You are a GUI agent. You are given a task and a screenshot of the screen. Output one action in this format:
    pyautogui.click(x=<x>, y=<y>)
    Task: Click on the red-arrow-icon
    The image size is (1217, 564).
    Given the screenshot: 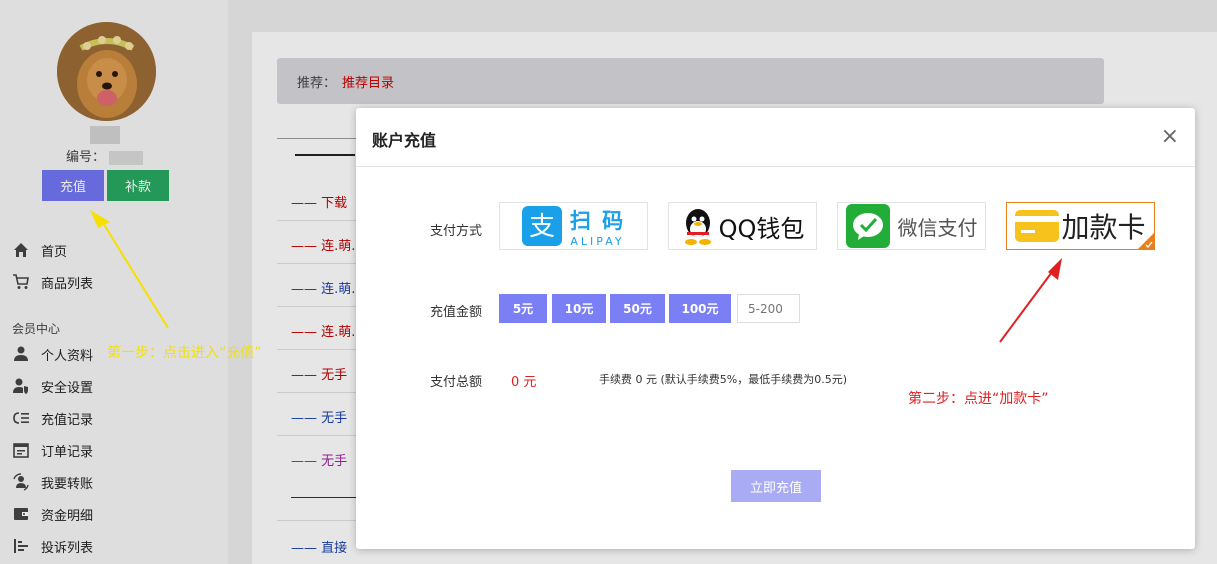 What is the action you would take?
    pyautogui.click(x=1030, y=300)
    